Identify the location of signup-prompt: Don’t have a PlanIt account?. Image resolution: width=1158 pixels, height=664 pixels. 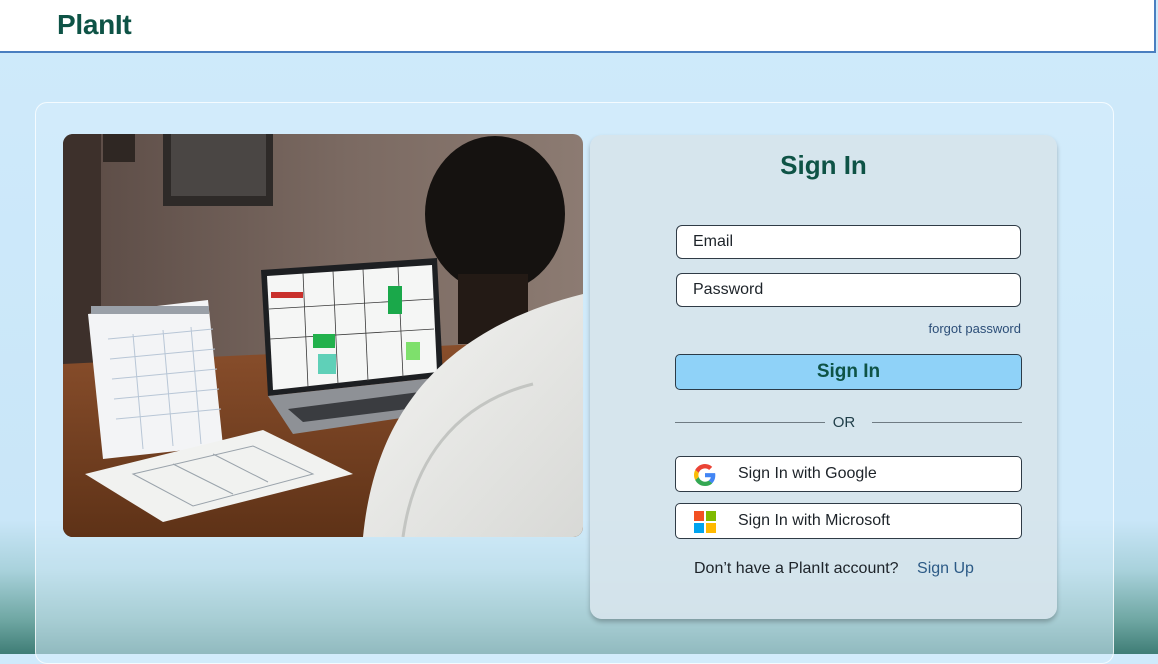
(796, 568).